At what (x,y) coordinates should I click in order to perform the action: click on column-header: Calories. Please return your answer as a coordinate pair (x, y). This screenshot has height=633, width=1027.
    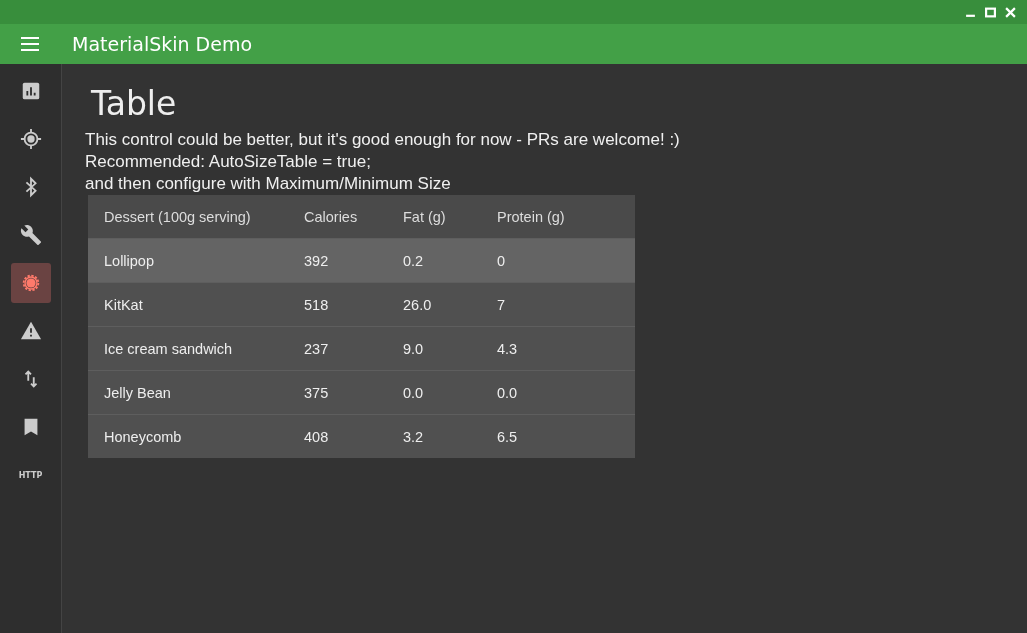
    Looking at the image, I should click on (353, 216).